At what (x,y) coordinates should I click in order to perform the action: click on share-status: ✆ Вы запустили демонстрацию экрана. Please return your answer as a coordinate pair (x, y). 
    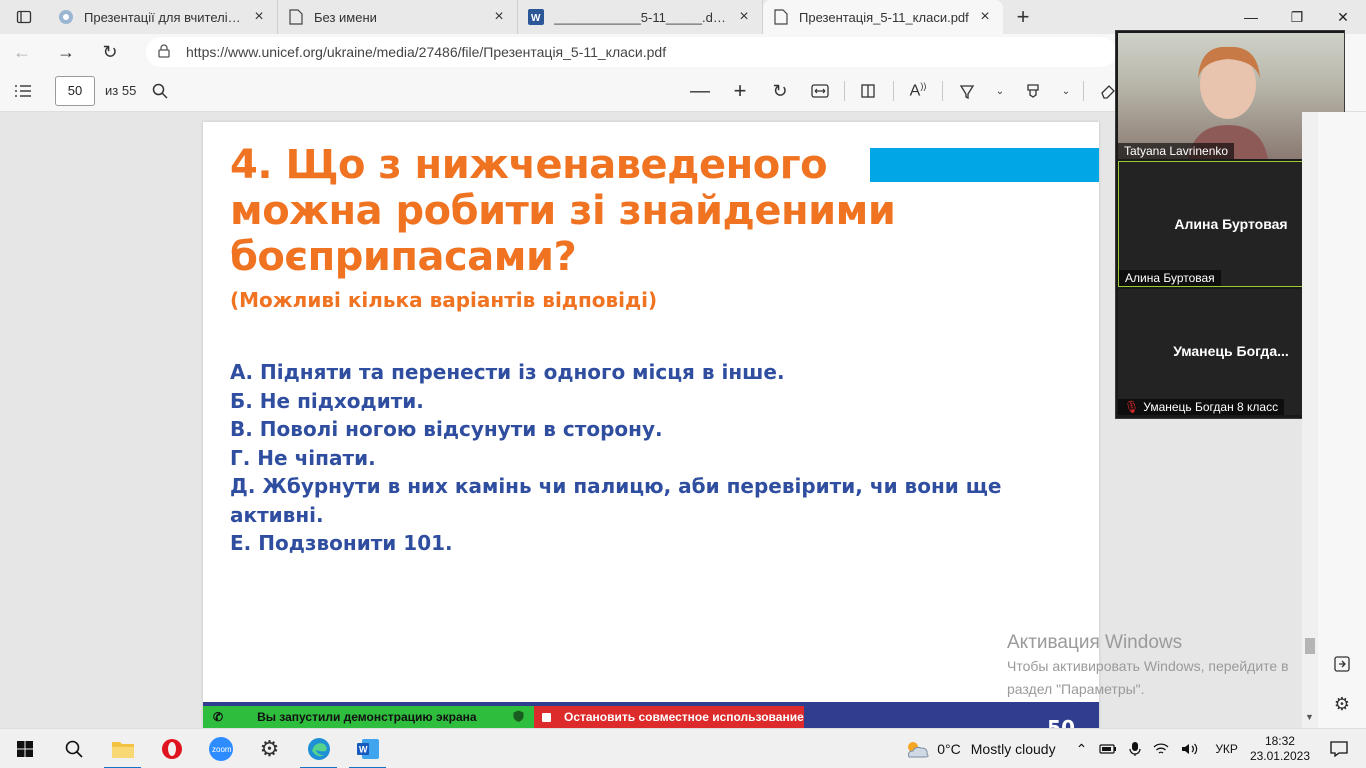
    Looking at the image, I should click on (368, 717).